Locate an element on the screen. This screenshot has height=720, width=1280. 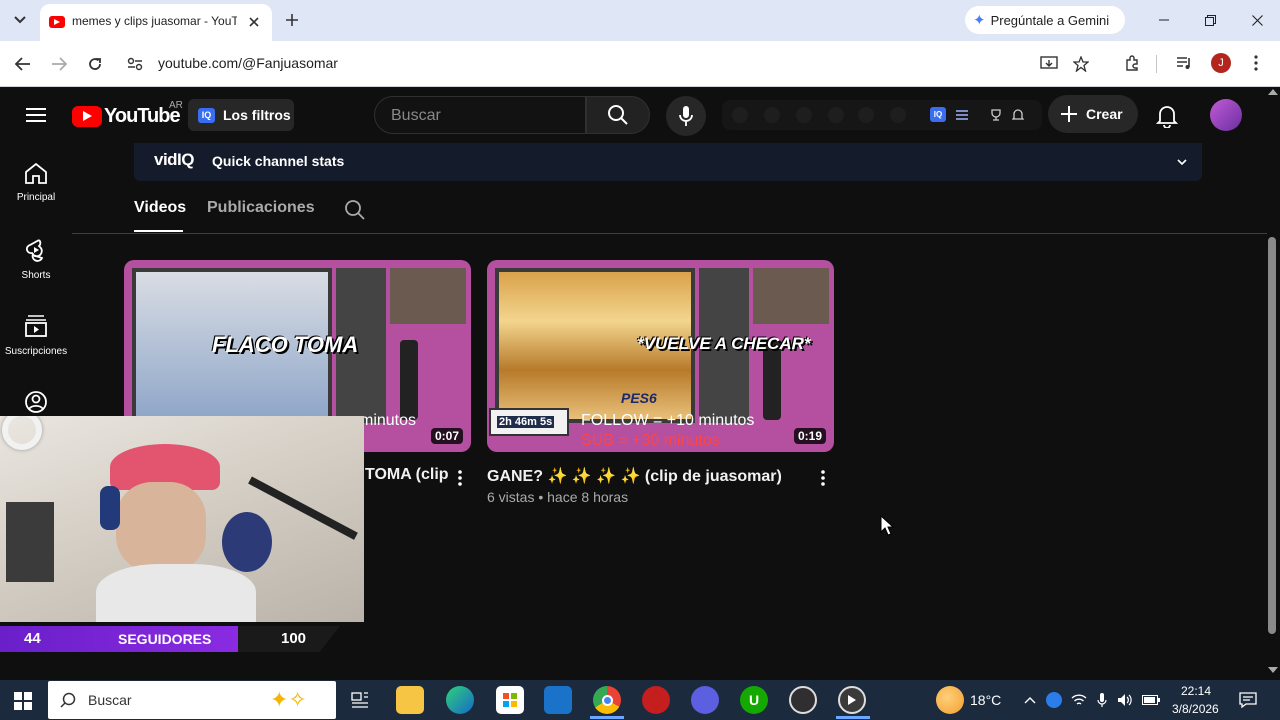
voice-search-button is located at coordinates (686, 116).